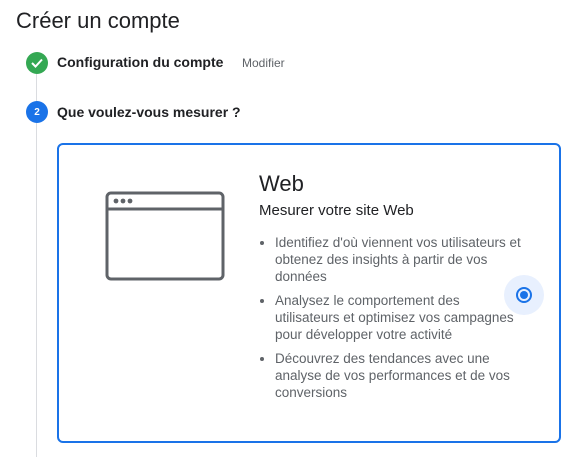 Image resolution: width=580 pixels, height=457 pixels. Describe the element at coordinates (281, 183) in the screenshot. I see `option-title: Web` at that location.